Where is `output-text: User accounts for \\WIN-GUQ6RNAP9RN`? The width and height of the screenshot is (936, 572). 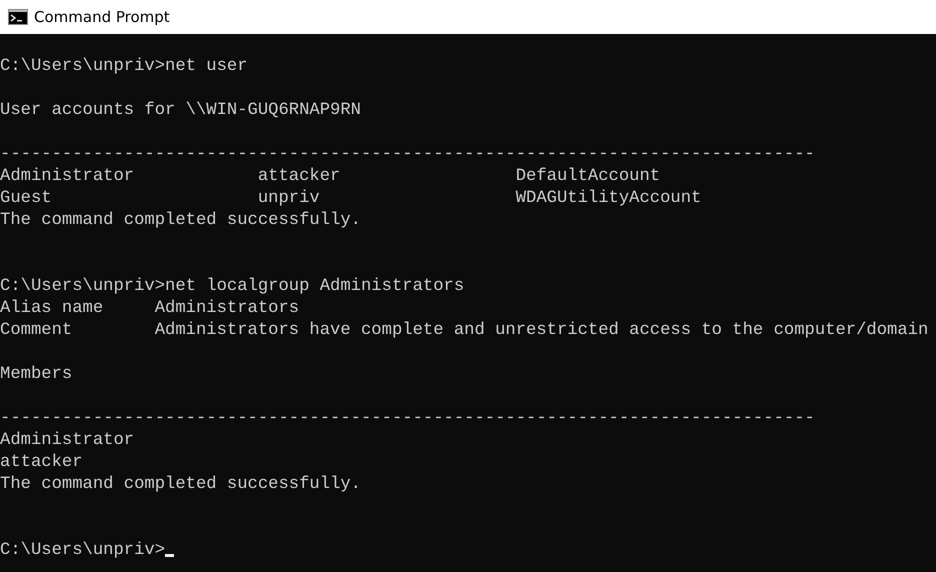 output-text: User accounts for \\WIN-GUQ6RNAP9RN is located at coordinates (180, 111).